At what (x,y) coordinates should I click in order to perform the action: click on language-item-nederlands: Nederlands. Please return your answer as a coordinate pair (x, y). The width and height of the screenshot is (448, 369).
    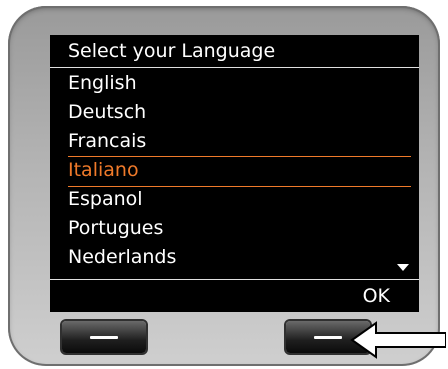
    Looking at the image, I should click on (233, 257).